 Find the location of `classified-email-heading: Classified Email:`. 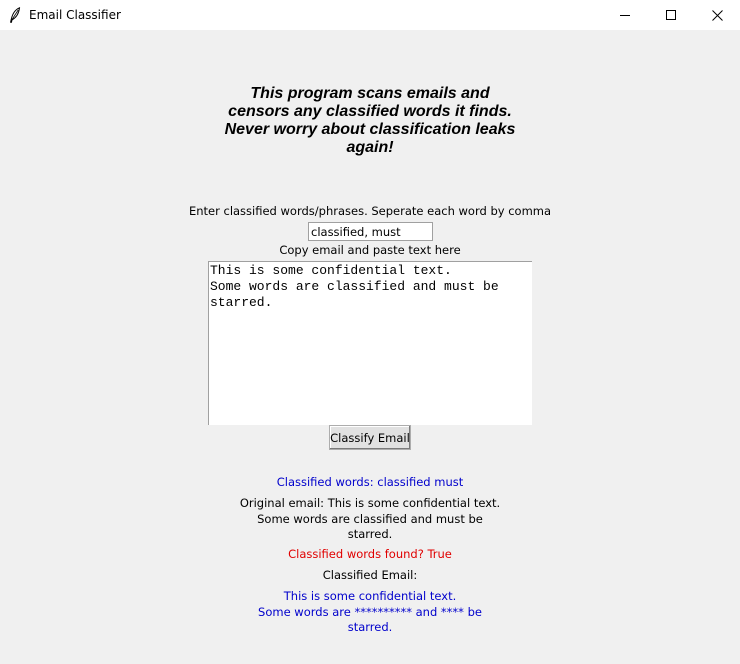

classified-email-heading: Classified Email: is located at coordinates (370, 575).